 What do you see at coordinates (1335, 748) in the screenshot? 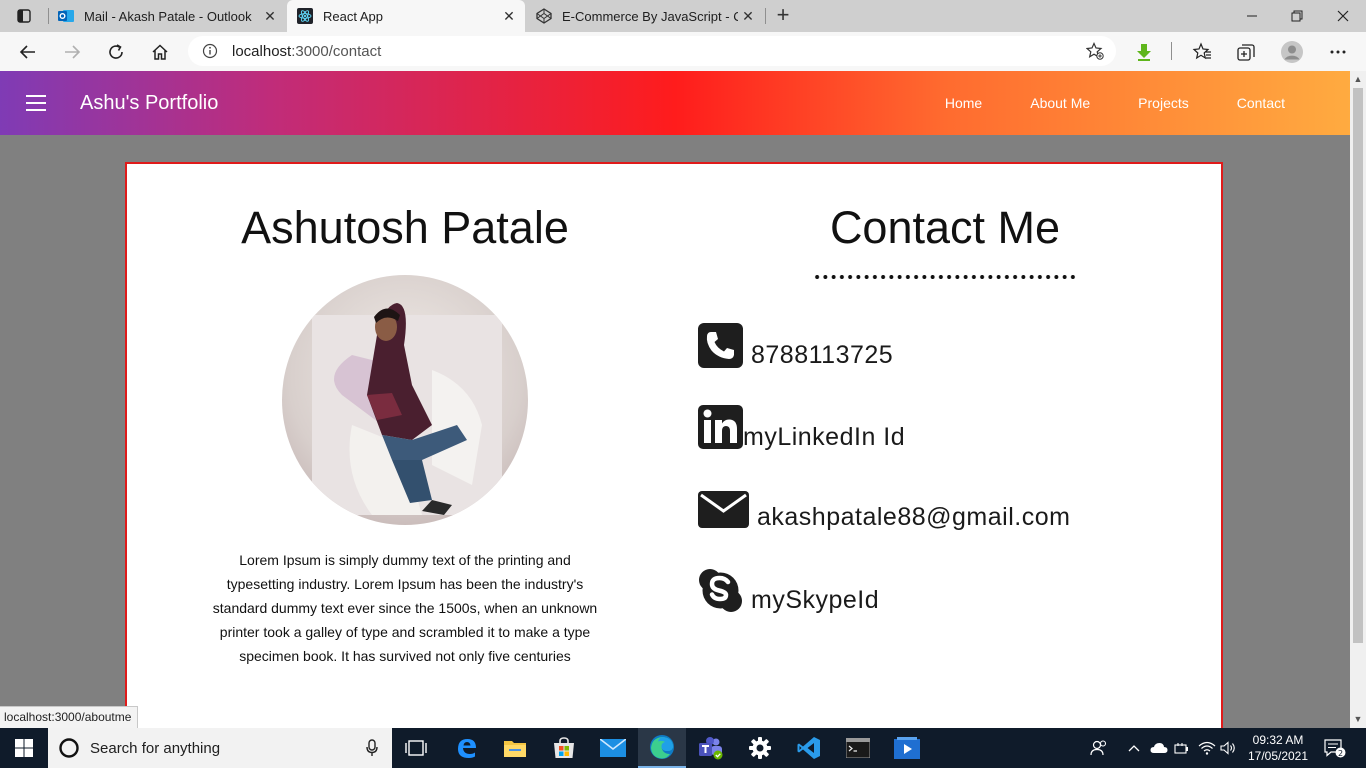
I see `action-center-icon: 2` at bounding box center [1335, 748].